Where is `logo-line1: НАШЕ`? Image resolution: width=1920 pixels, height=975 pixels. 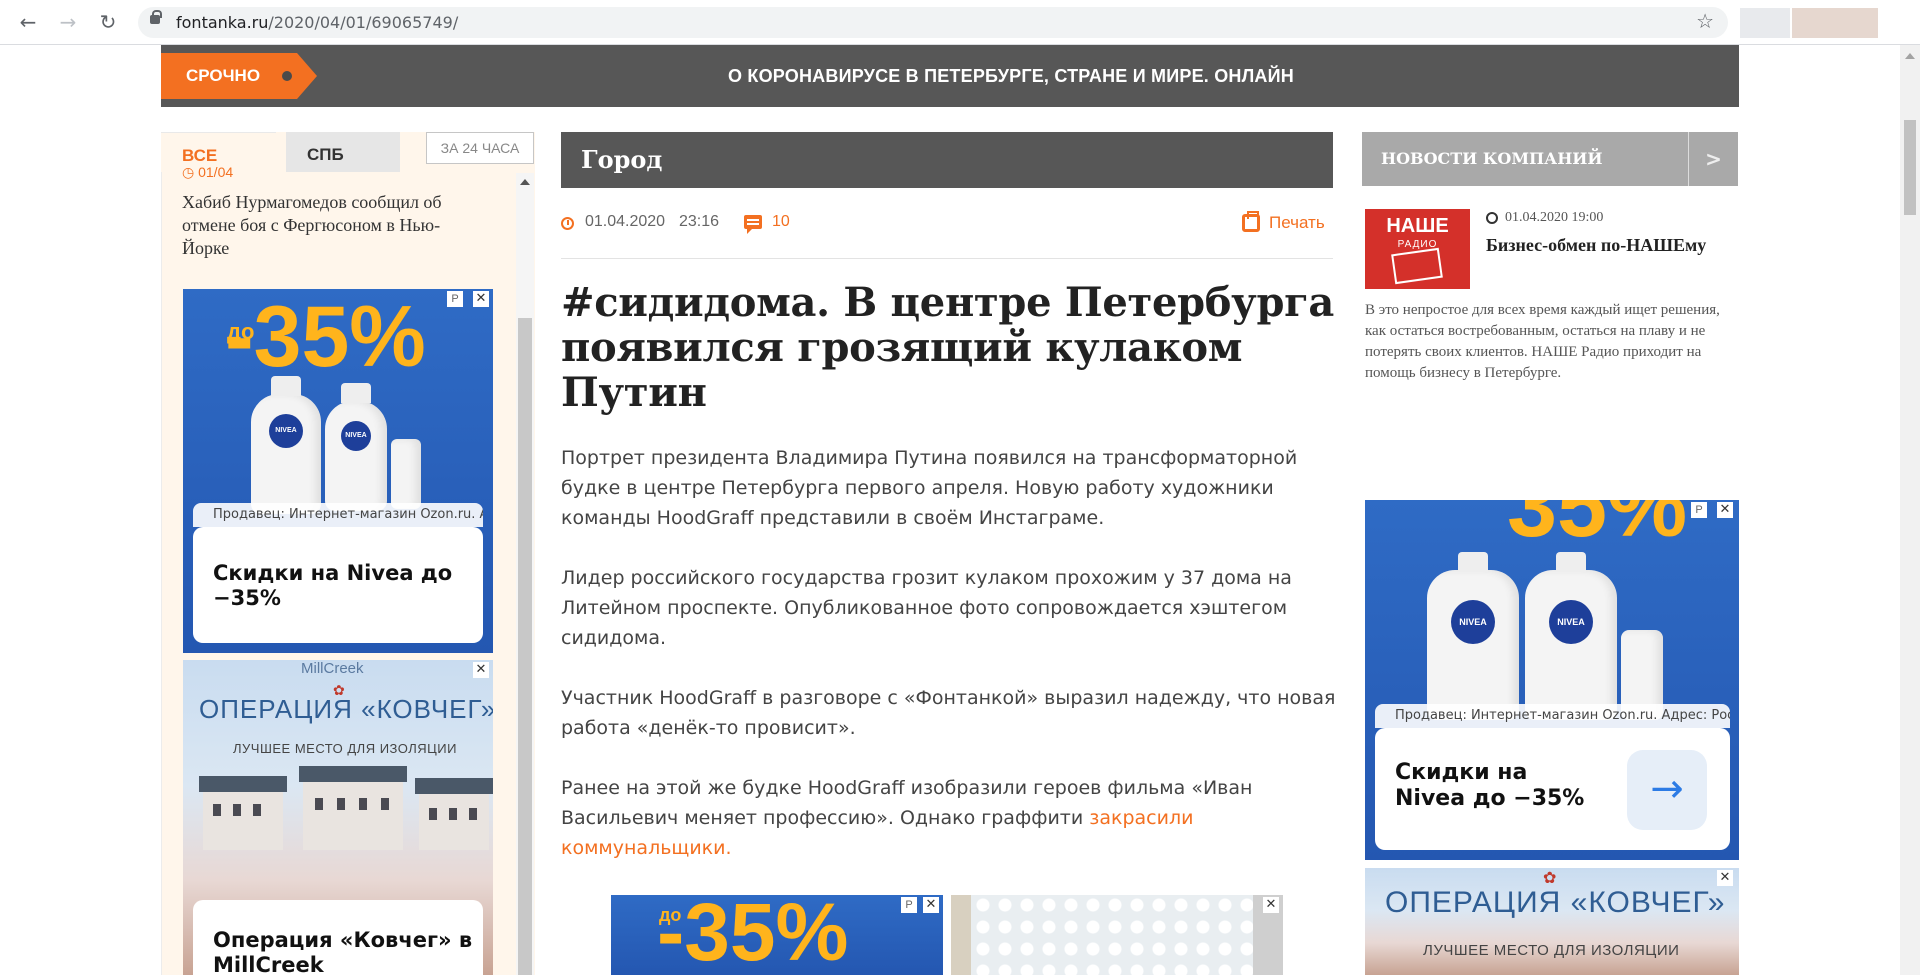 logo-line1: НАШЕ is located at coordinates (1417, 226).